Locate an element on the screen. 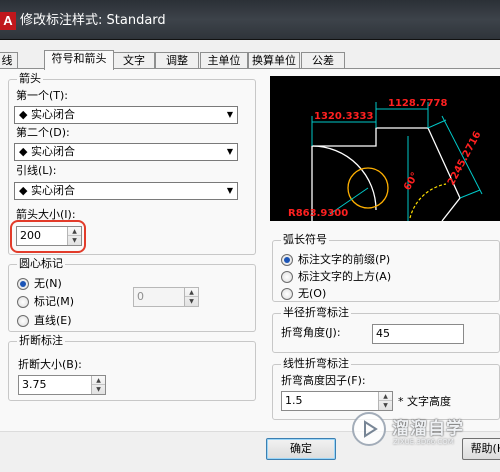 The width and height of the screenshot is (500, 472). watermark: 溜溜自学 ZIXUE.3D66.COM is located at coordinates (413, 431).